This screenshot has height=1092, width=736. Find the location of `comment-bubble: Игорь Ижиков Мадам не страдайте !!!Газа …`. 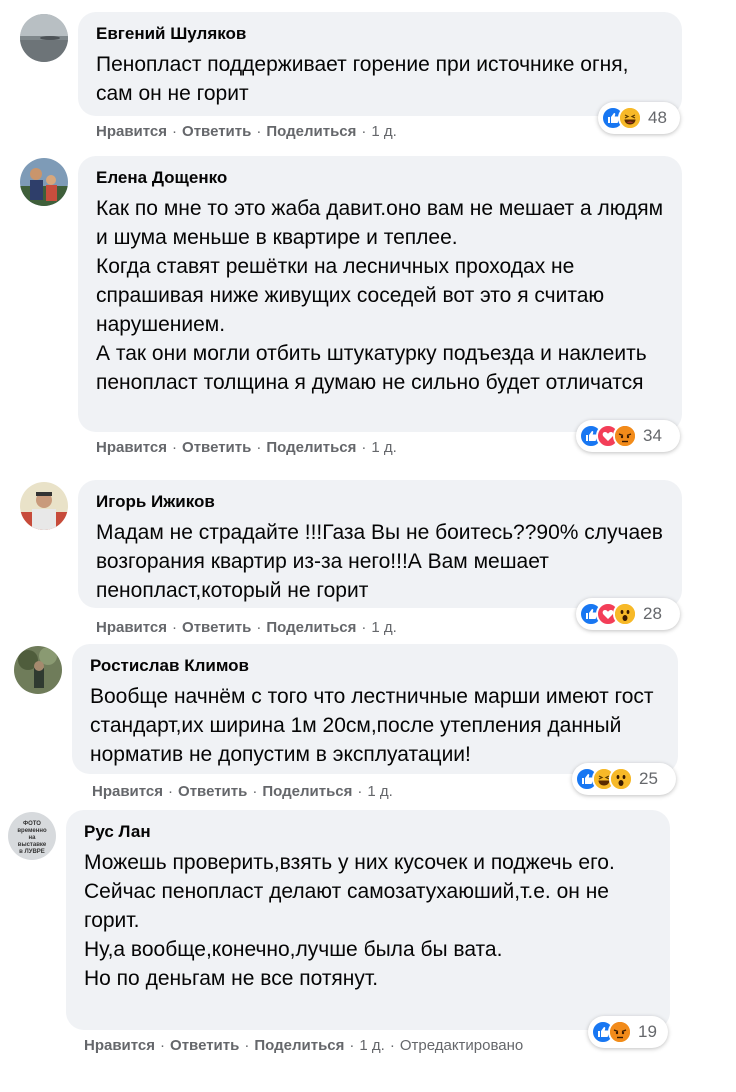

comment-bubble: Игорь Ижиков Мадам не страдайте !!!Газа … is located at coordinates (380, 544).